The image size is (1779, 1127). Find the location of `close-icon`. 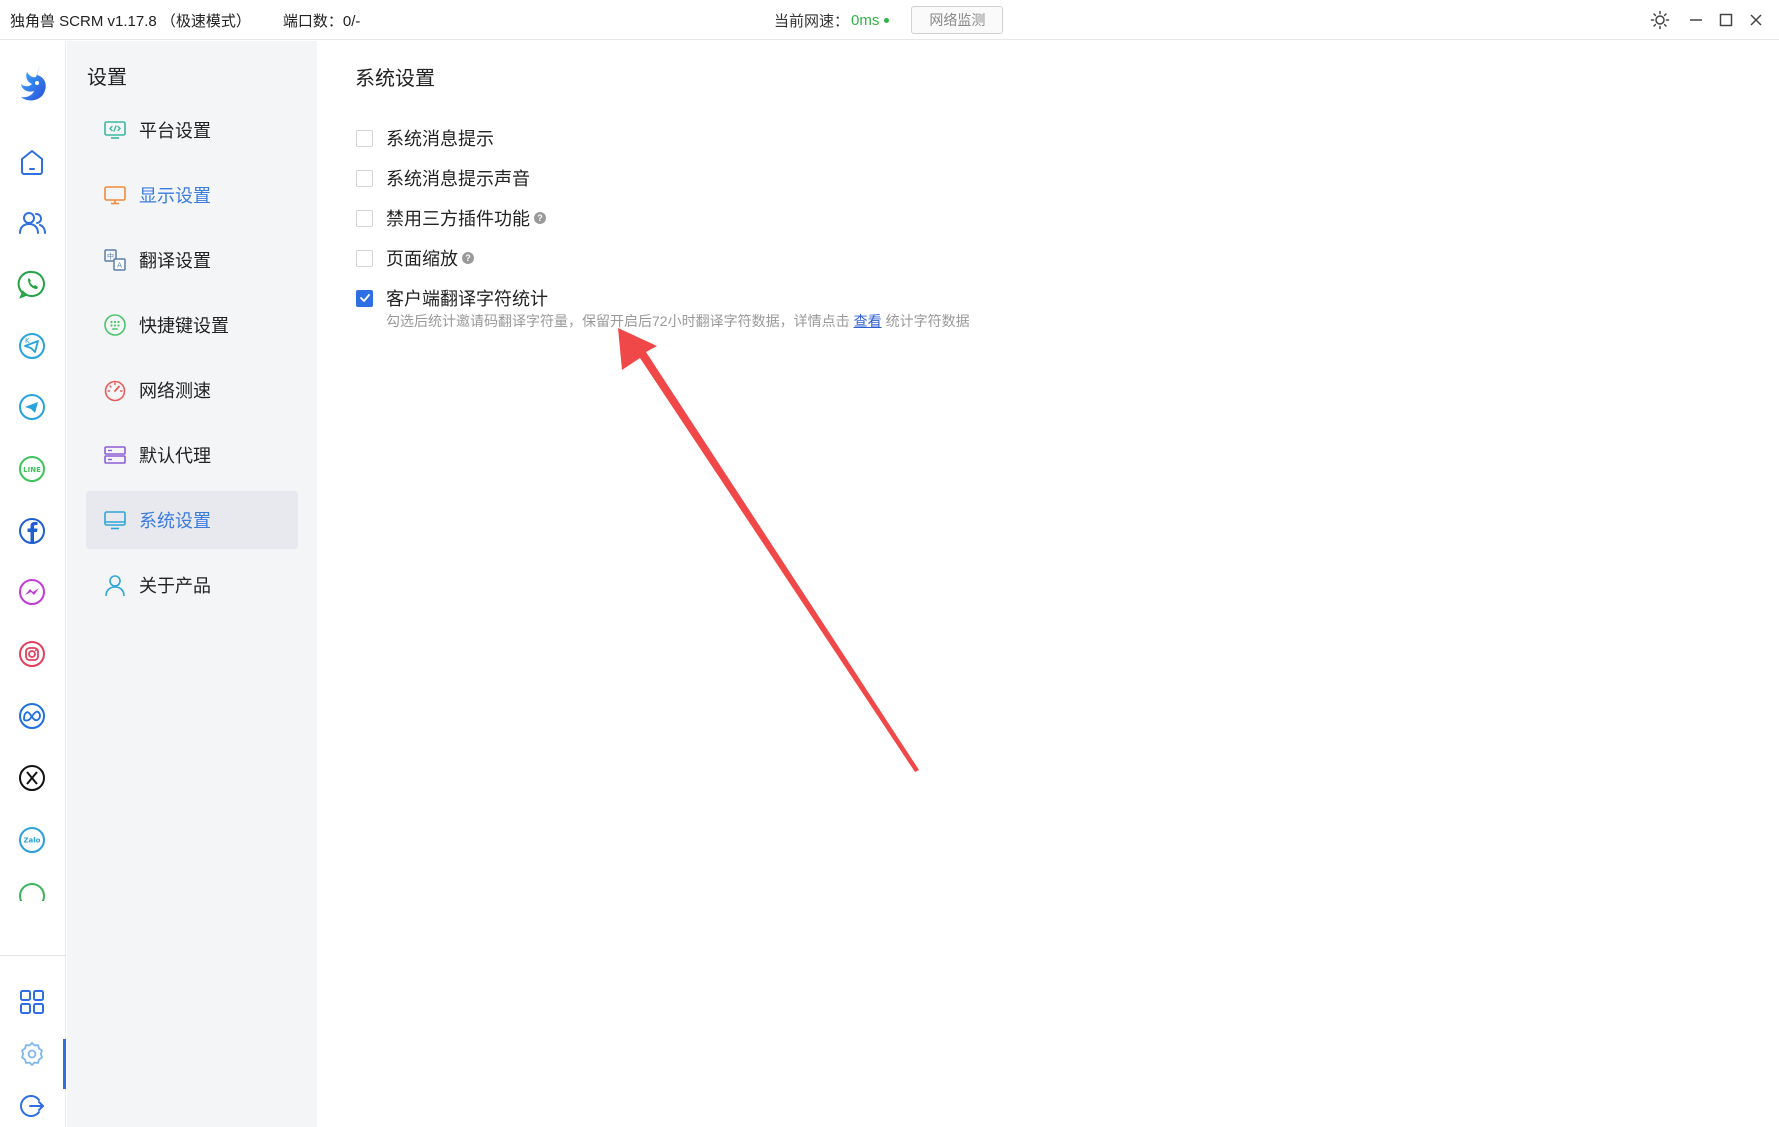

close-icon is located at coordinates (1756, 20).